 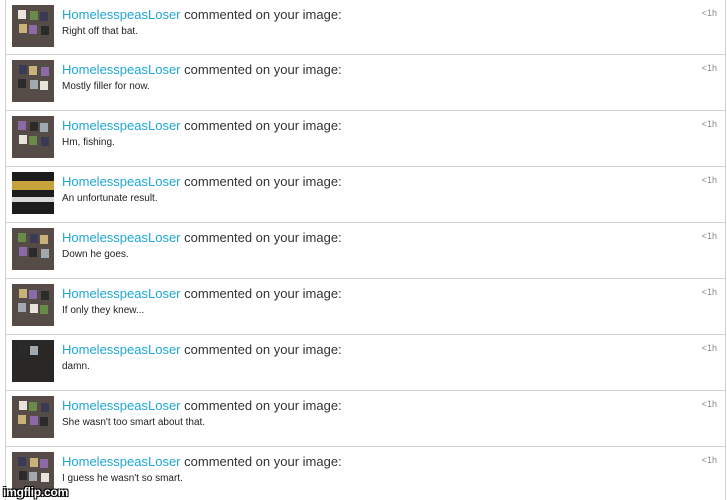 What do you see at coordinates (76, 366) in the screenshot?
I see `comment-text: damn.` at bounding box center [76, 366].